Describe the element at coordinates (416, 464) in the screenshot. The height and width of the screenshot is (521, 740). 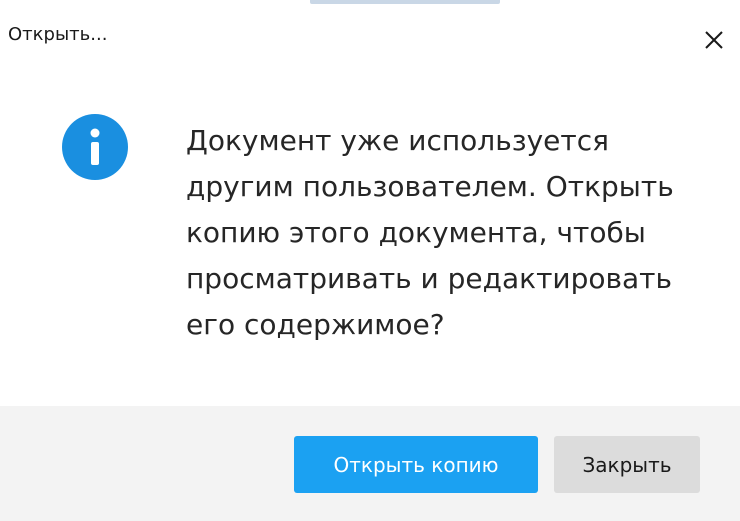
I see `open-copy-button: Открыть копию` at that location.